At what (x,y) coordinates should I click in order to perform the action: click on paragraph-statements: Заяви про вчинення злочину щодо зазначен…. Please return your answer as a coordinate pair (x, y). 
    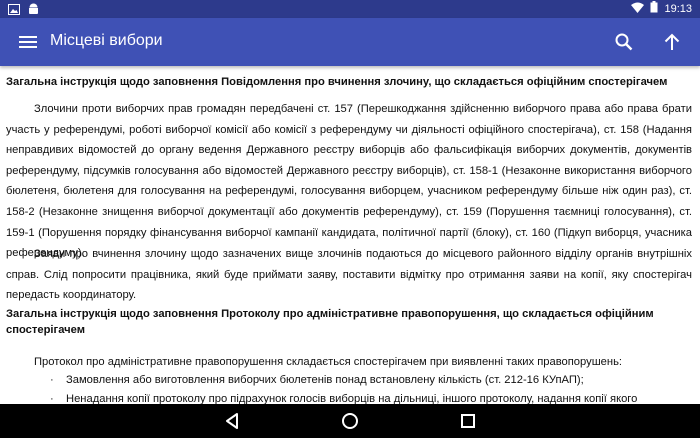
    Looking at the image, I should click on (349, 275).